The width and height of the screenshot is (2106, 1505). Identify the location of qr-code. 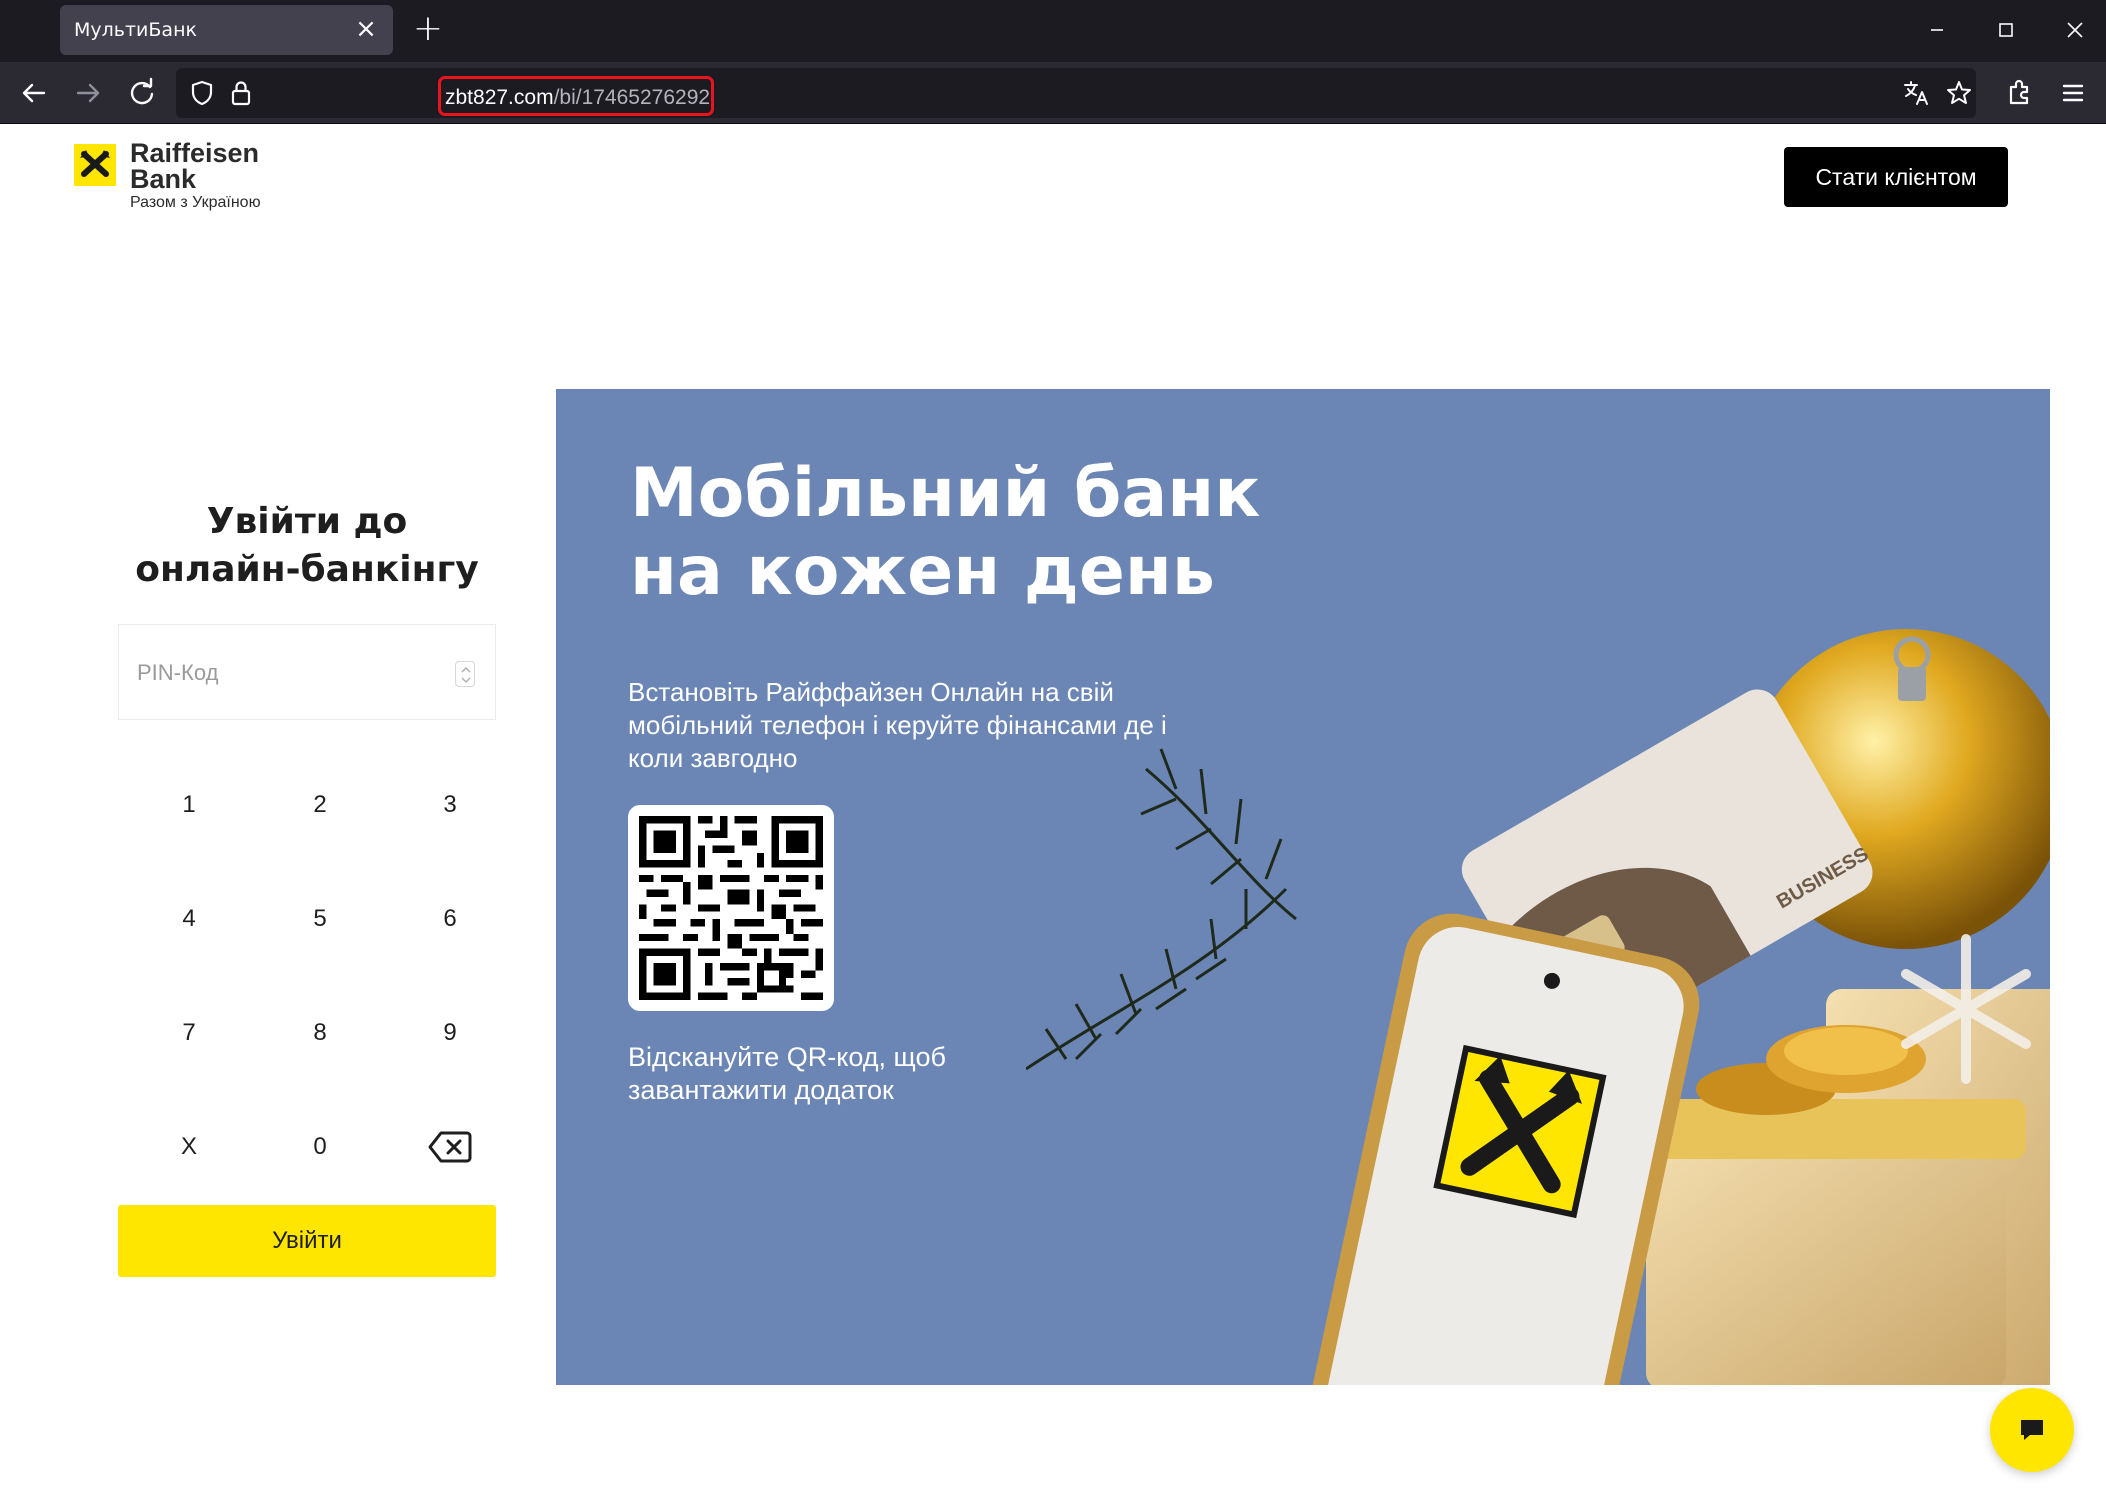
(731, 908).